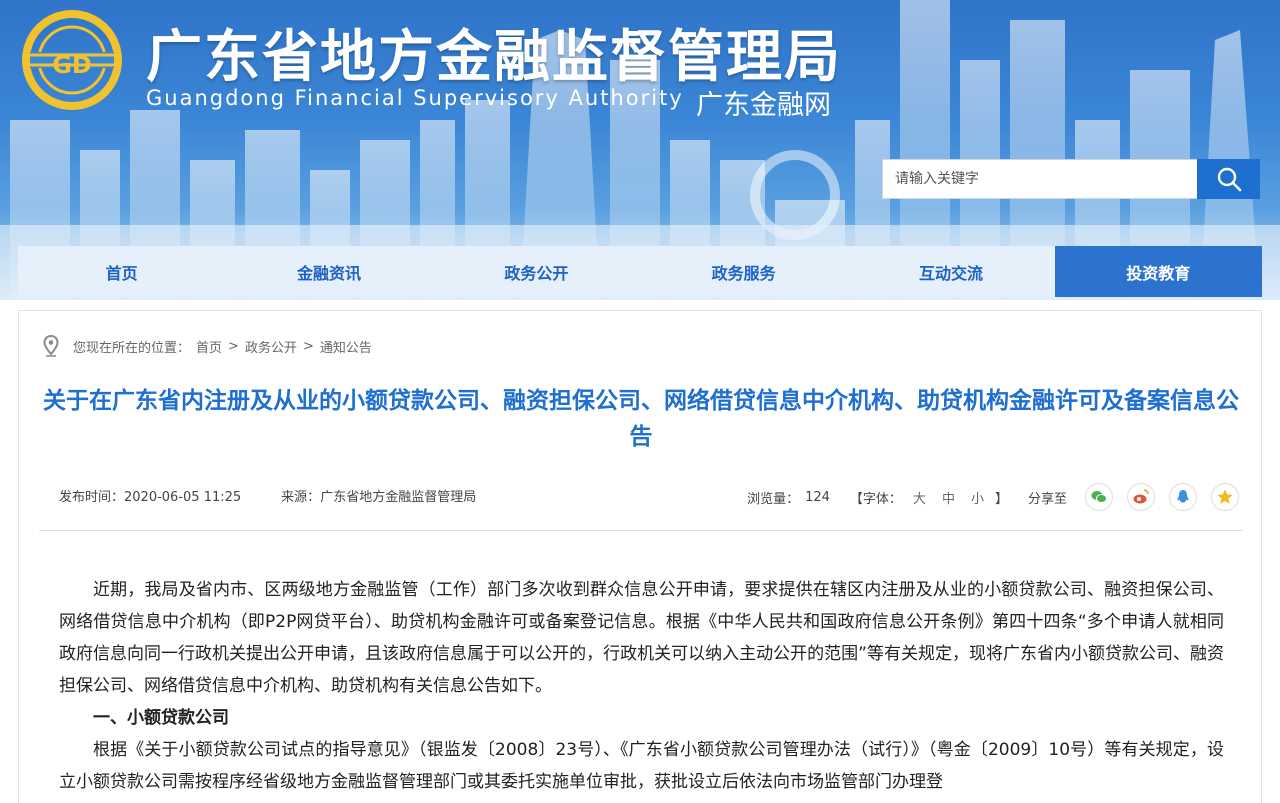 This screenshot has width=1280, height=803. I want to click on font-size-label-close: 】, so click(1001, 499).